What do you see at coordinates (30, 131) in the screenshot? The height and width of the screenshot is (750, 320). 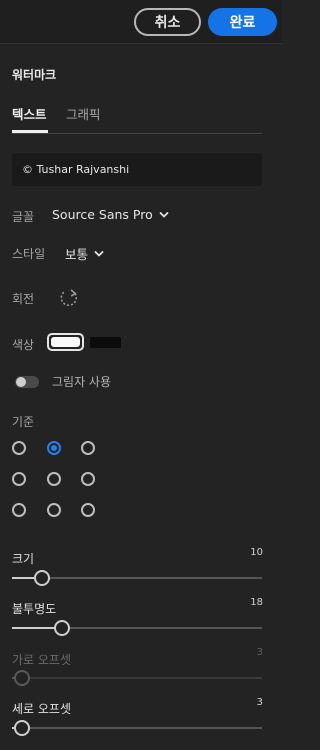 I see `active-tab-indicator` at bounding box center [30, 131].